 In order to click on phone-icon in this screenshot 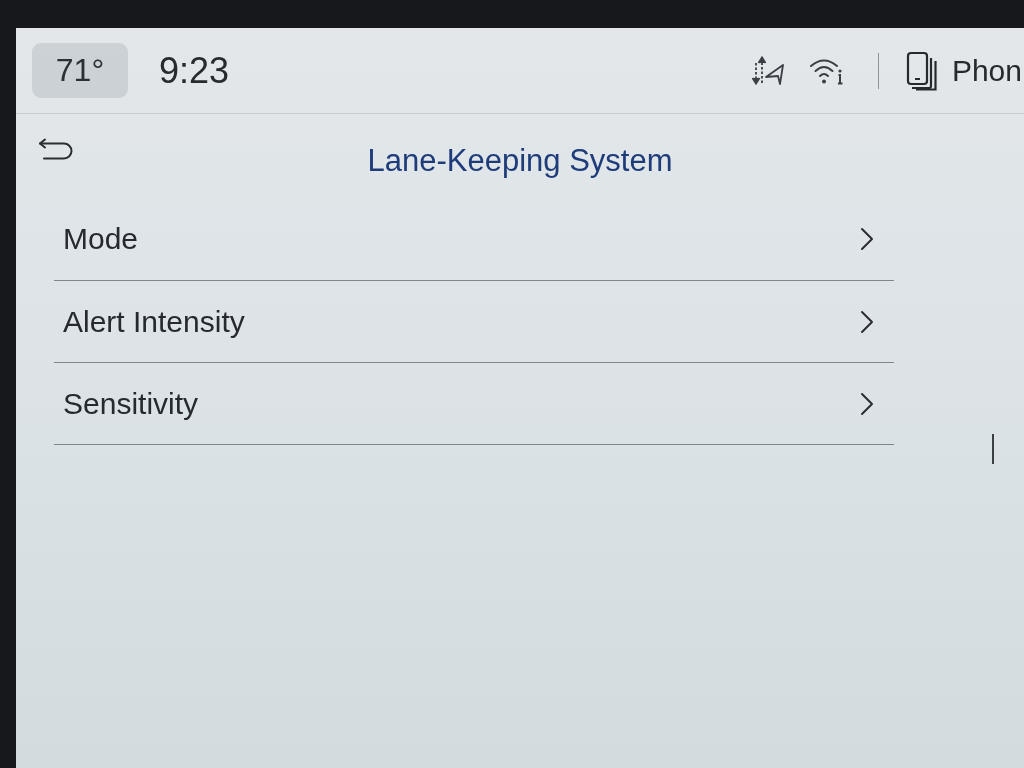, I will do `click(921, 70)`.